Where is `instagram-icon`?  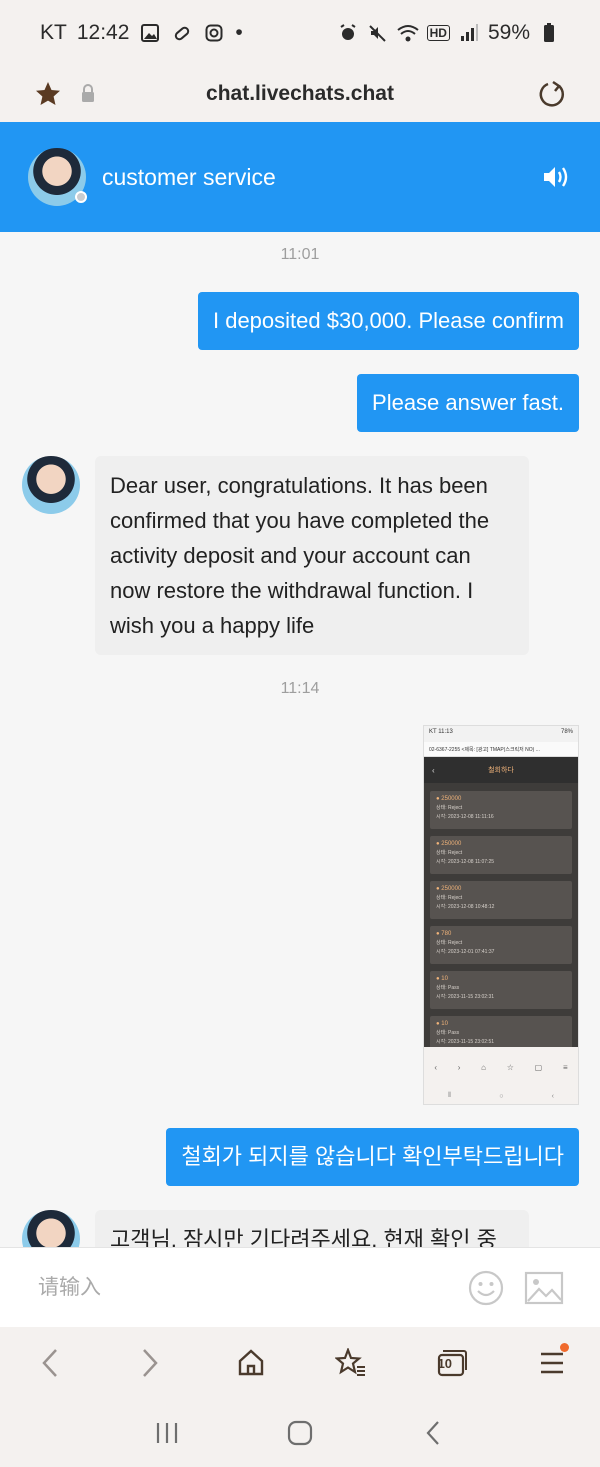 instagram-icon is located at coordinates (214, 33).